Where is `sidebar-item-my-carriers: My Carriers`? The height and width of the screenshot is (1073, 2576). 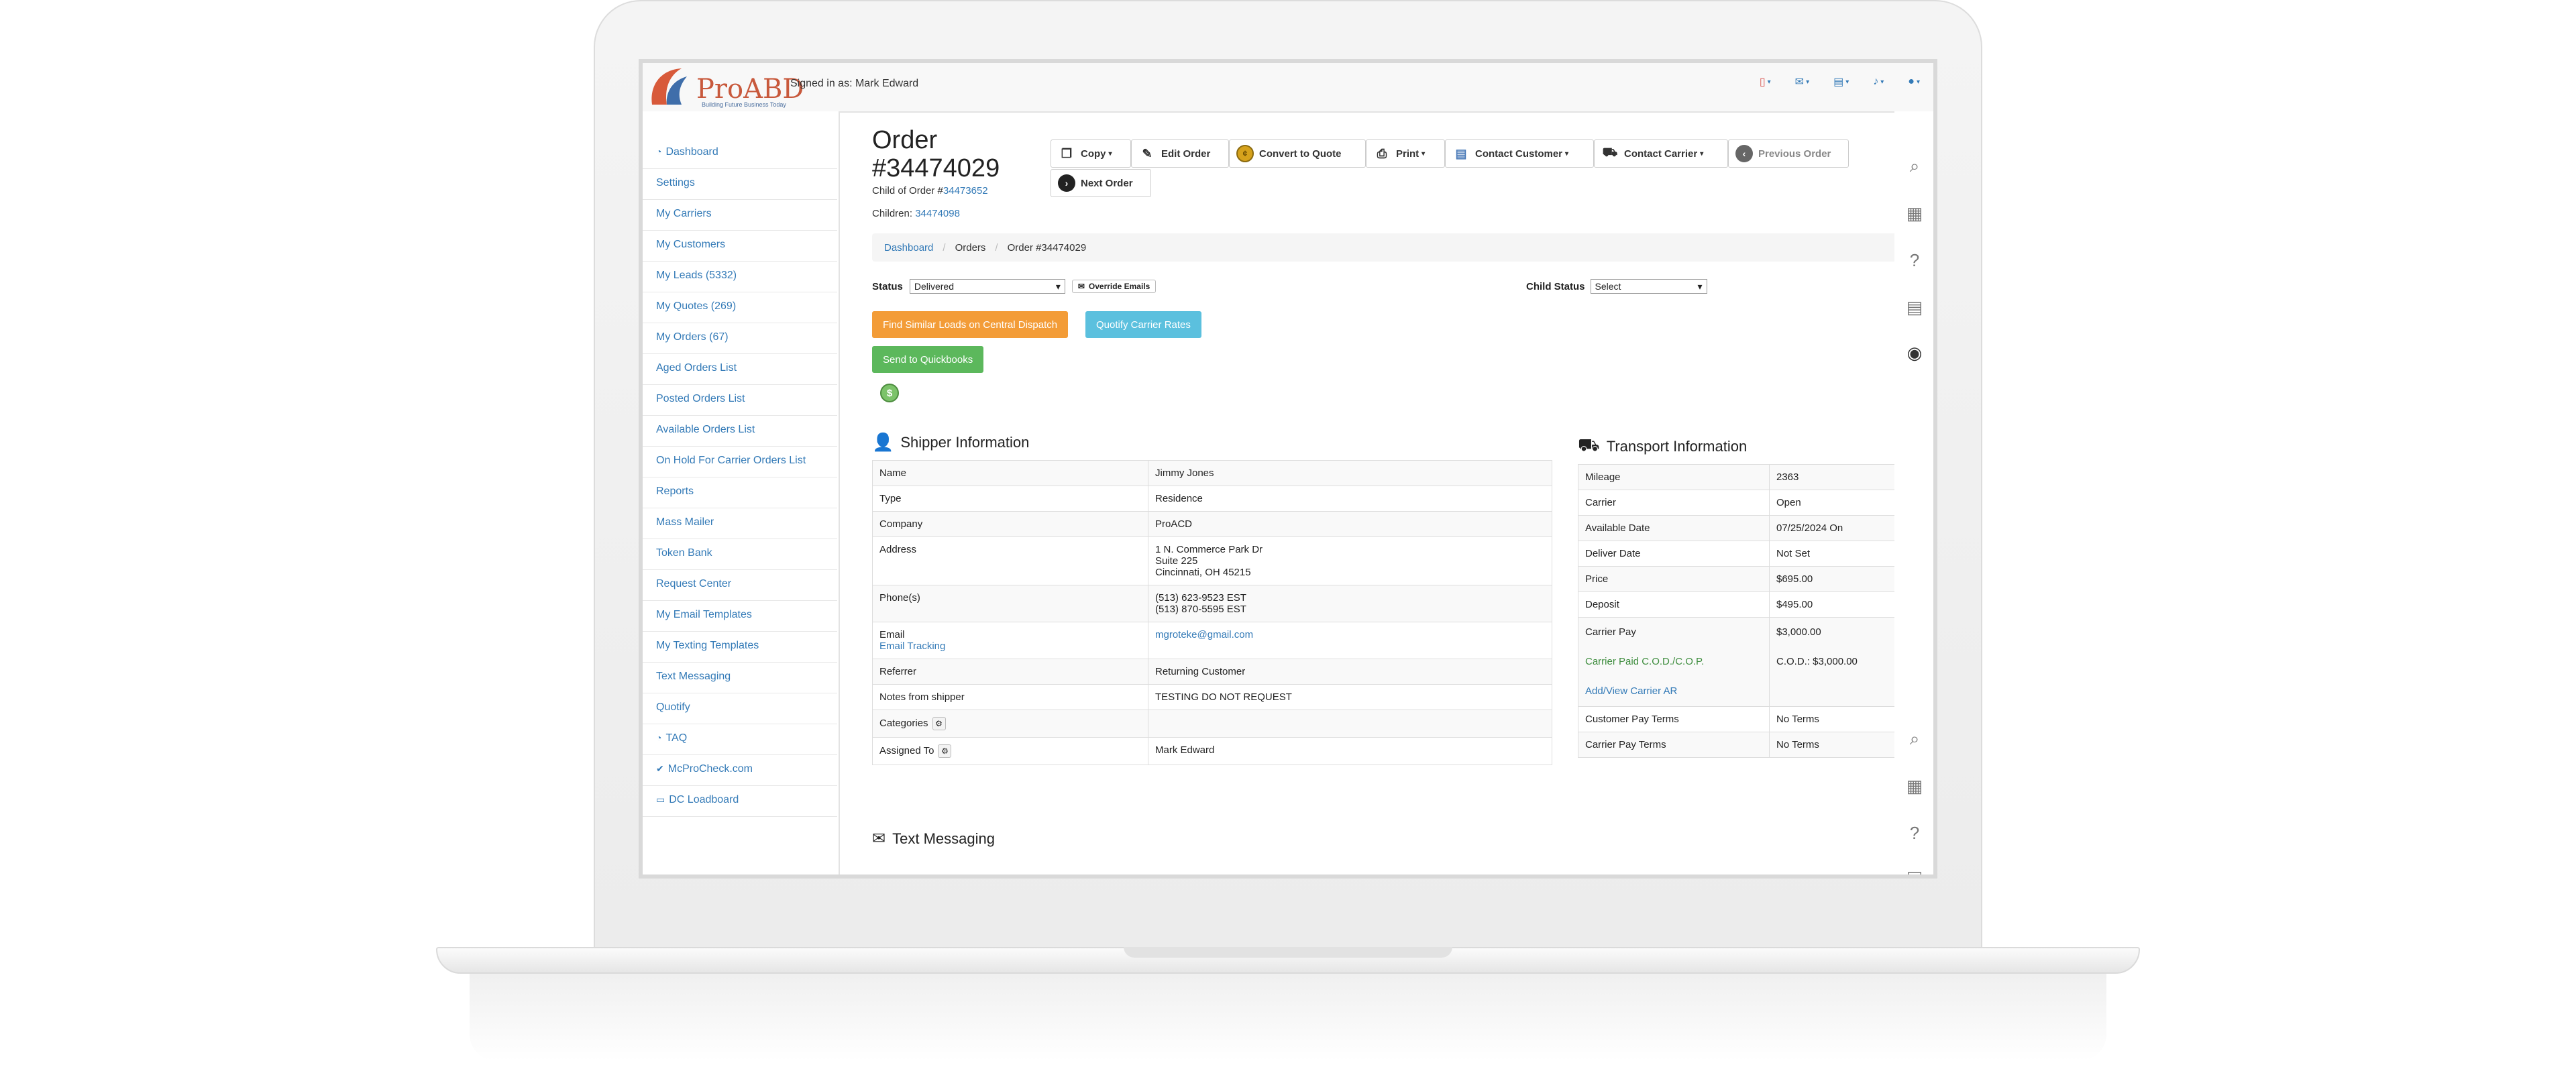
sidebar-item-my-carriers: My Carriers is located at coordinates (740, 216).